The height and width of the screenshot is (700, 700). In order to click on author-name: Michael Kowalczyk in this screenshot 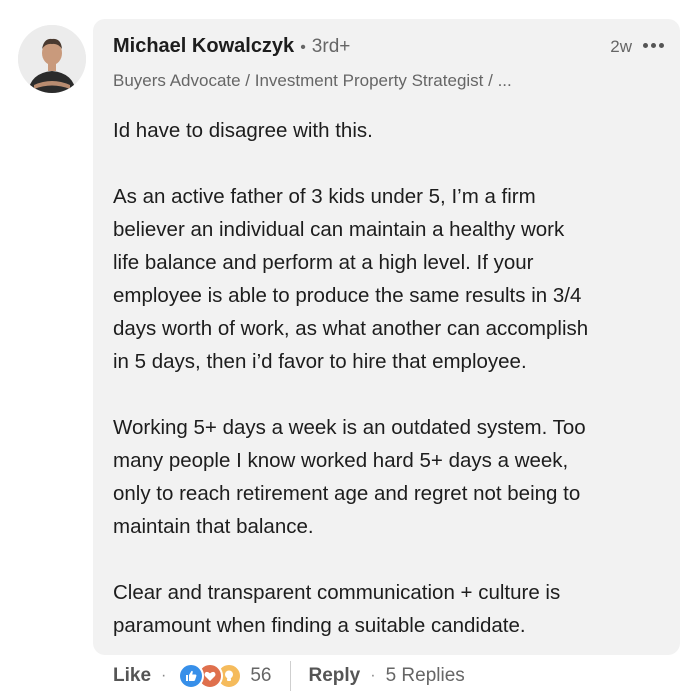, I will do `click(203, 46)`.